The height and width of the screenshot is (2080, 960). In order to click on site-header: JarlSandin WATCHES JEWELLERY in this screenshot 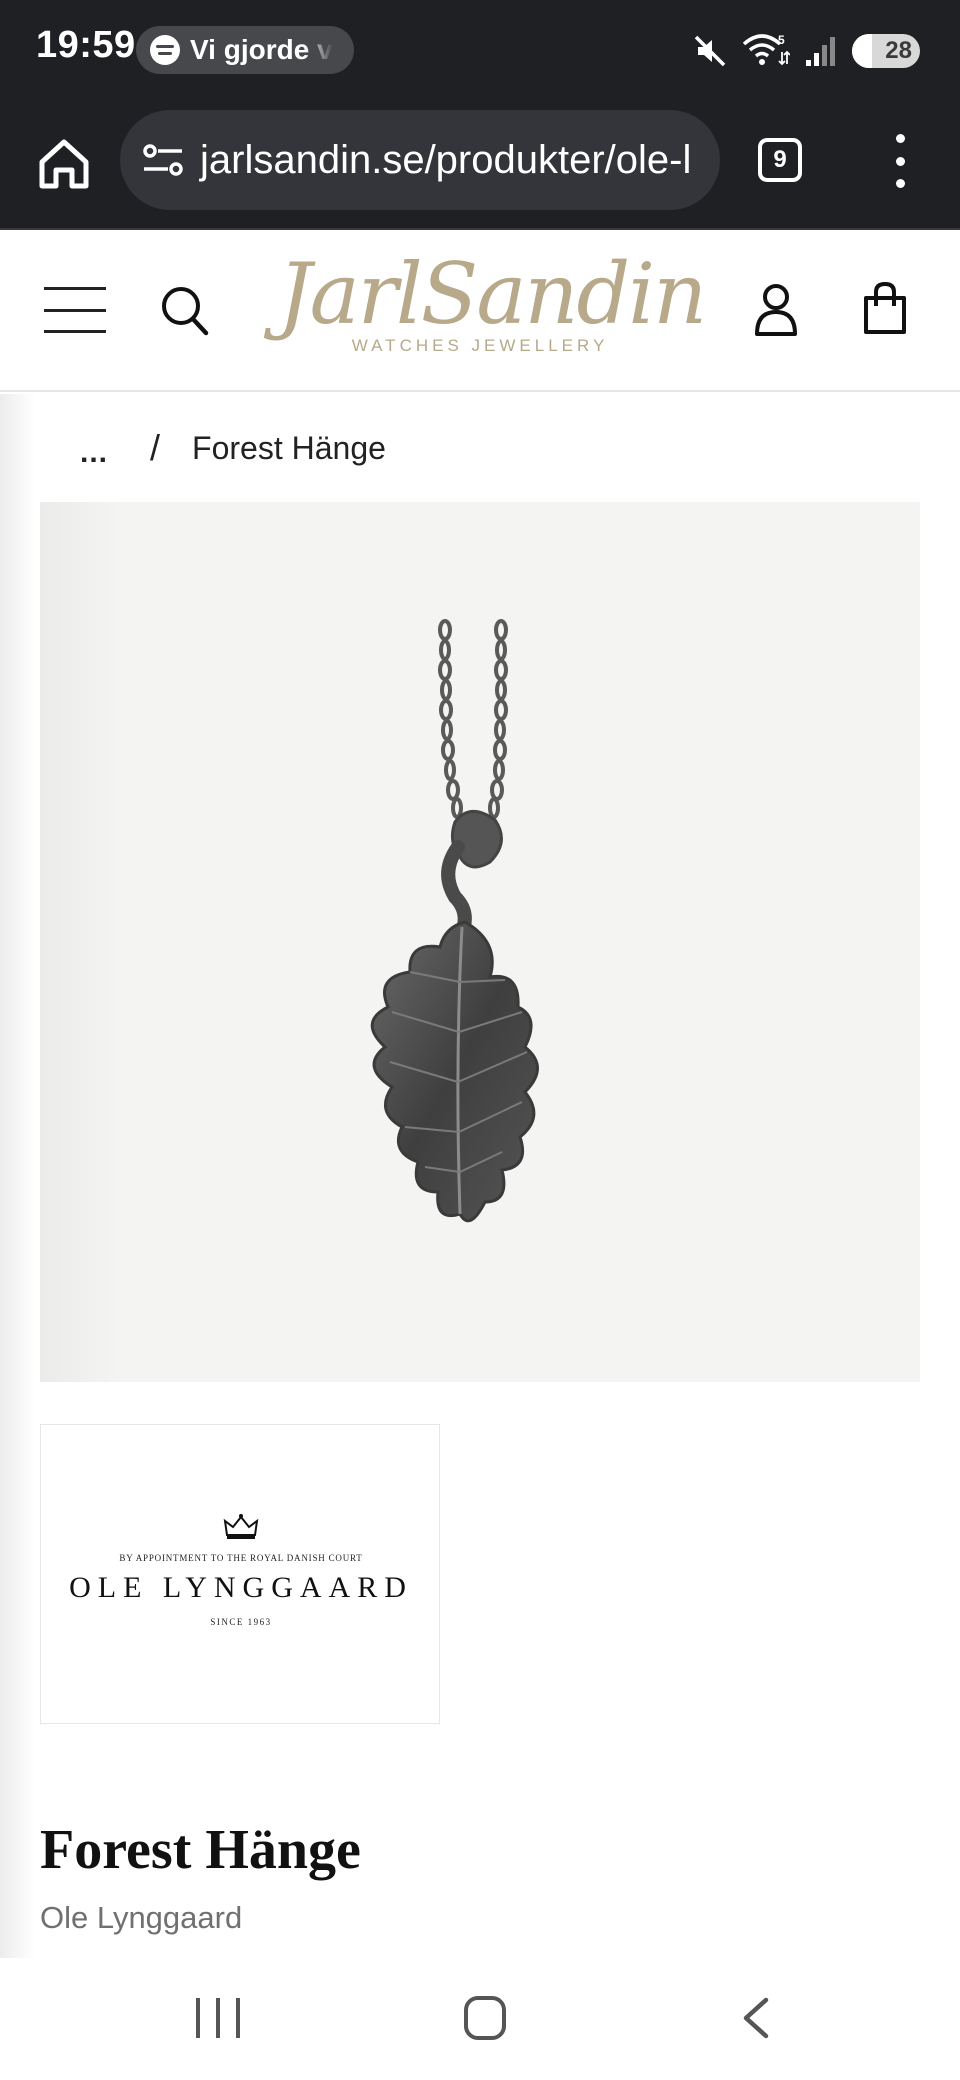, I will do `click(480, 312)`.